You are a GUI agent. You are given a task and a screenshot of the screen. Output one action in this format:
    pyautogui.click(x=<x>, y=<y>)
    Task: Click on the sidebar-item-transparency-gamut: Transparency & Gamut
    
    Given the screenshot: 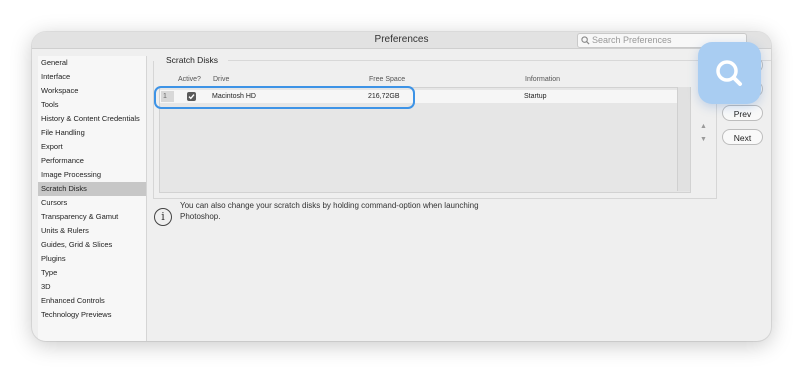 What is the action you would take?
    pyautogui.click(x=92, y=217)
    